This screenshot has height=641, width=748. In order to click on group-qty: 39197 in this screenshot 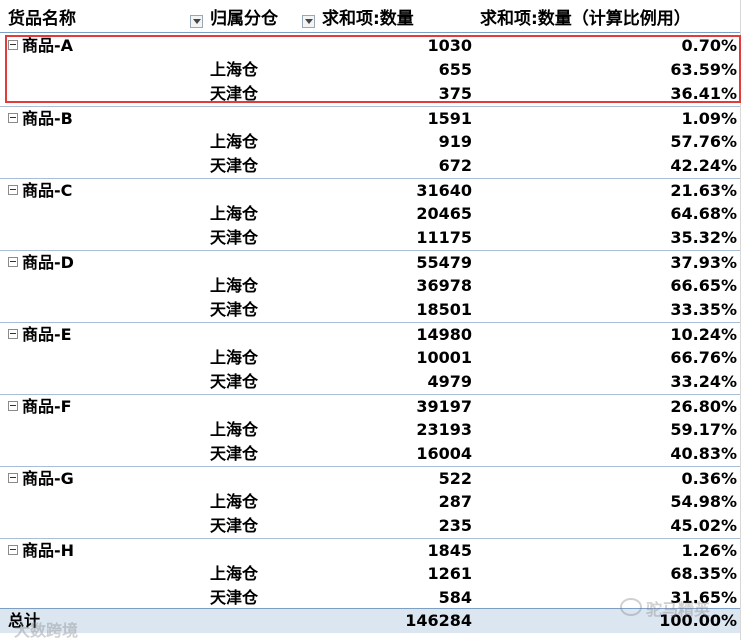, I will do `click(444, 406)`.